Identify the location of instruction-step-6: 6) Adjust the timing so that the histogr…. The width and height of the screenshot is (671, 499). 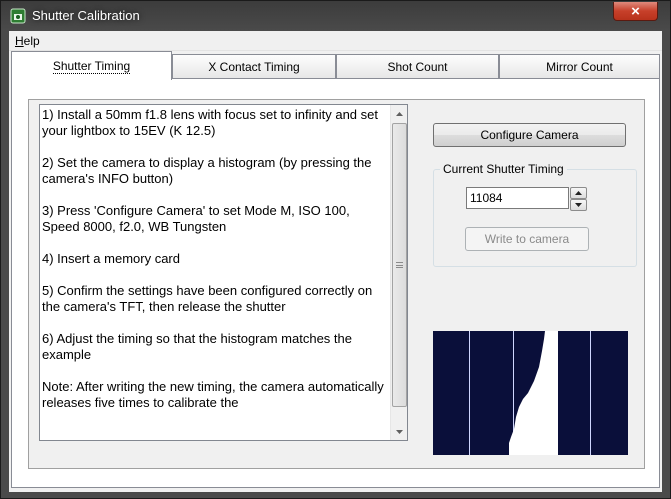
(199, 346).